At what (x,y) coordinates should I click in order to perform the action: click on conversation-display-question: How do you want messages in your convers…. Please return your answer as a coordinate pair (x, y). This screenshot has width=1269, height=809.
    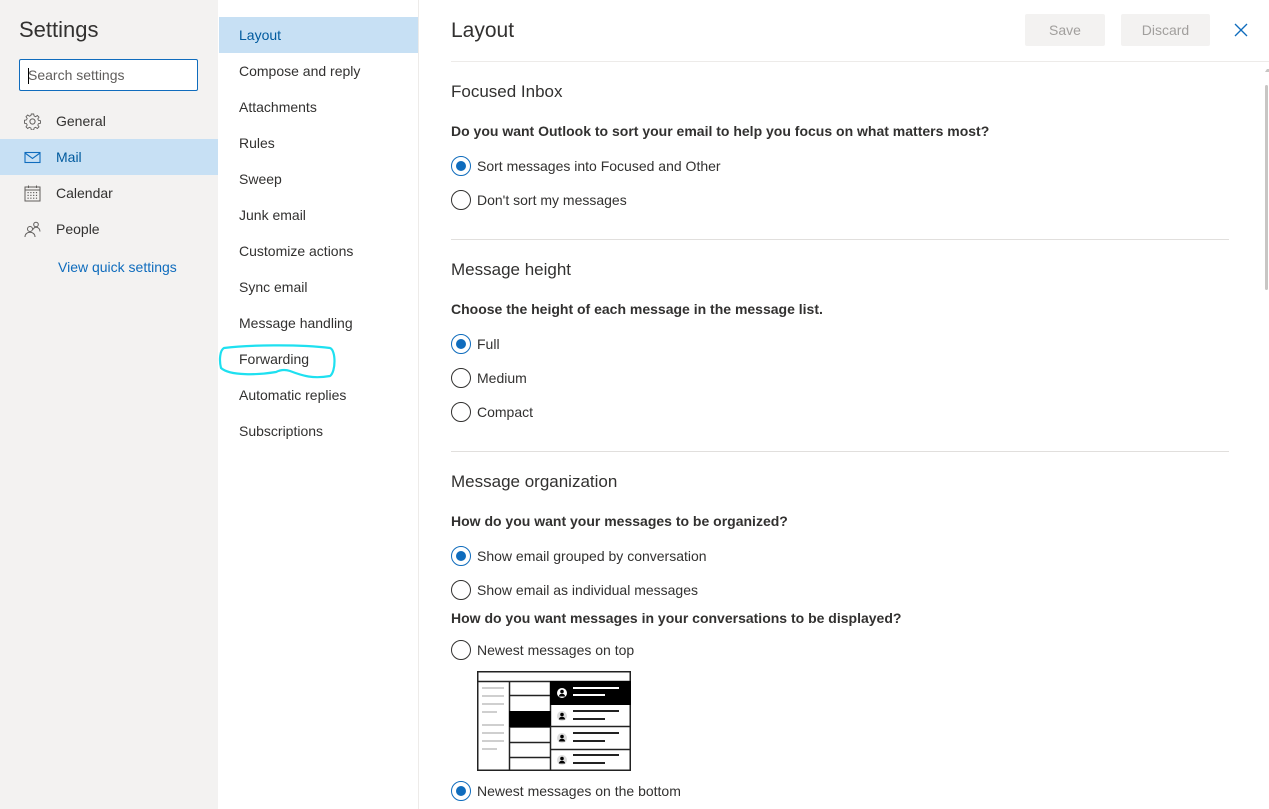
    Looking at the image, I should click on (676, 618).